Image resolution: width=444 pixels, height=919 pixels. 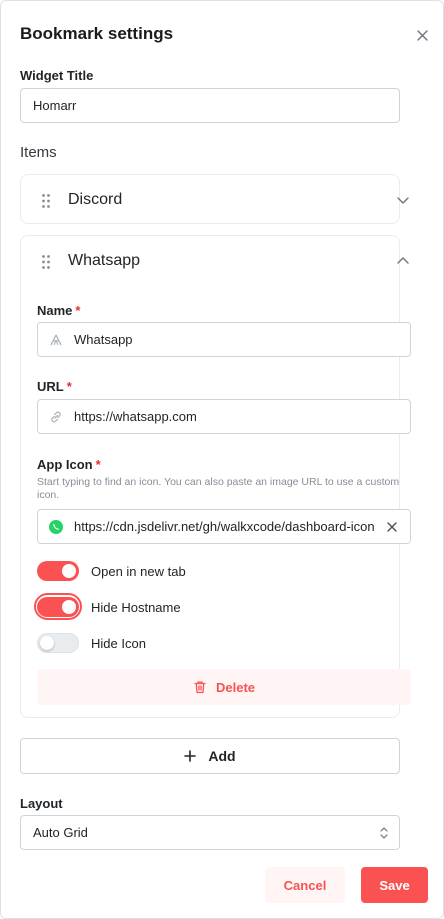 I want to click on widget-title-input: Homarr, so click(x=210, y=105).